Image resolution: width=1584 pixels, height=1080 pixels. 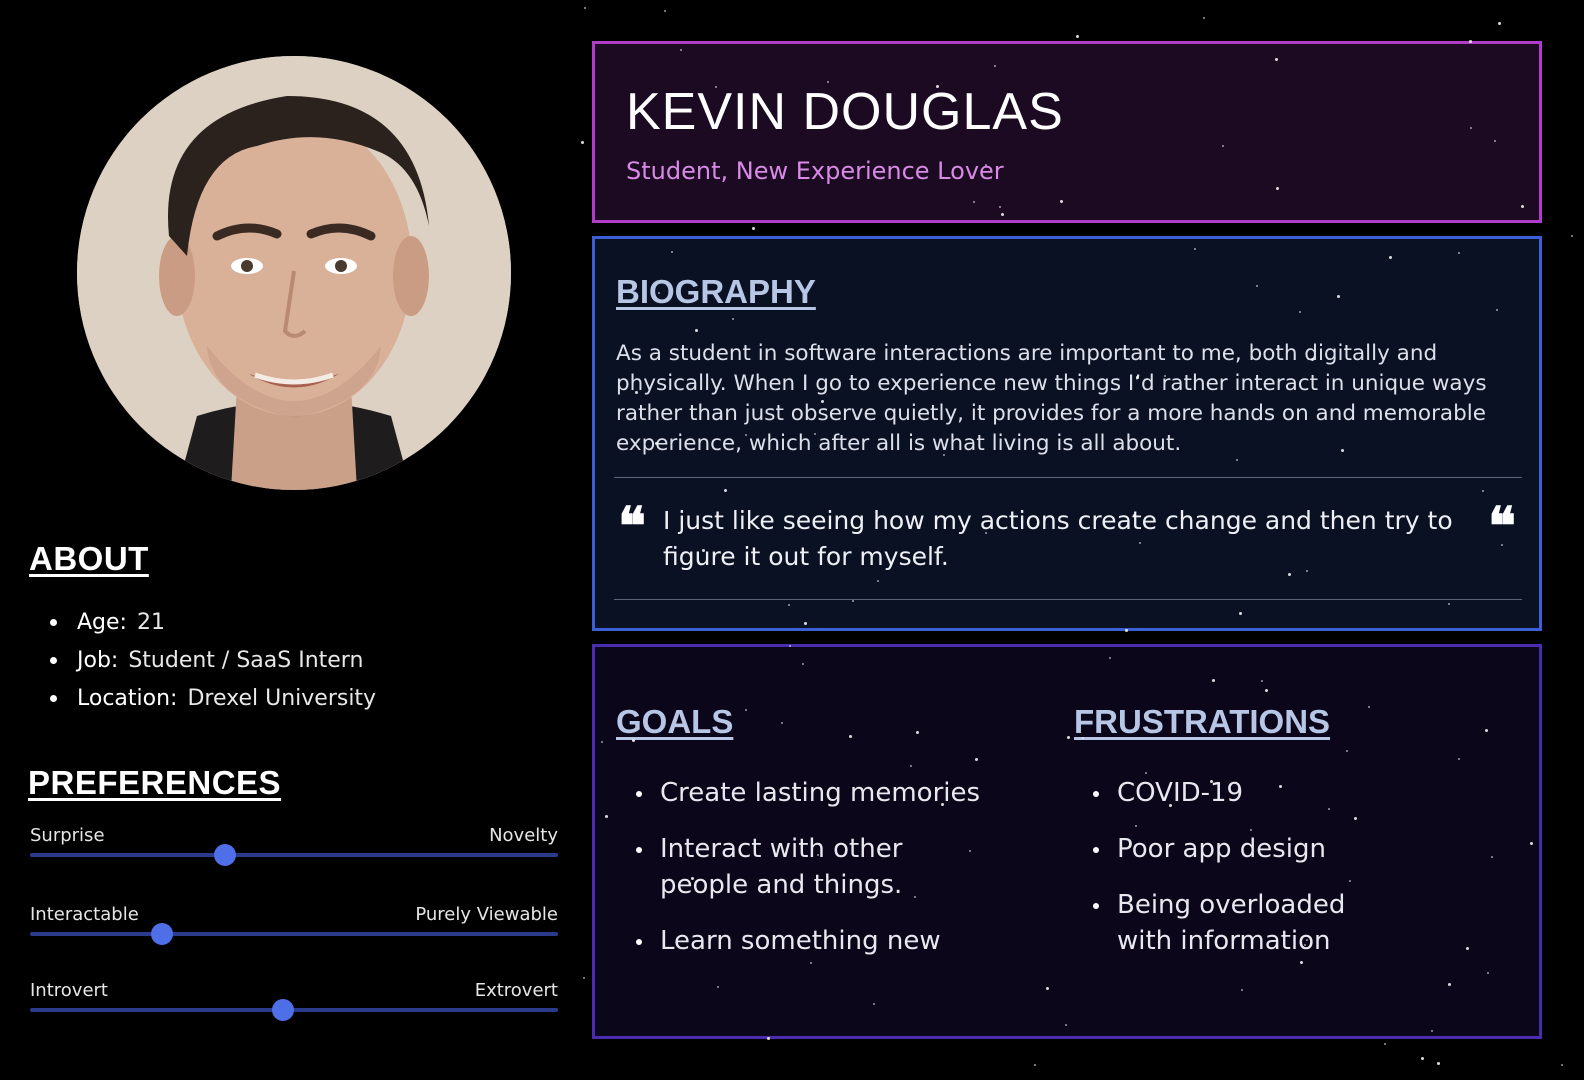 I want to click on about-item-job: Job: Student / SaaS Intern, so click(x=212, y=661).